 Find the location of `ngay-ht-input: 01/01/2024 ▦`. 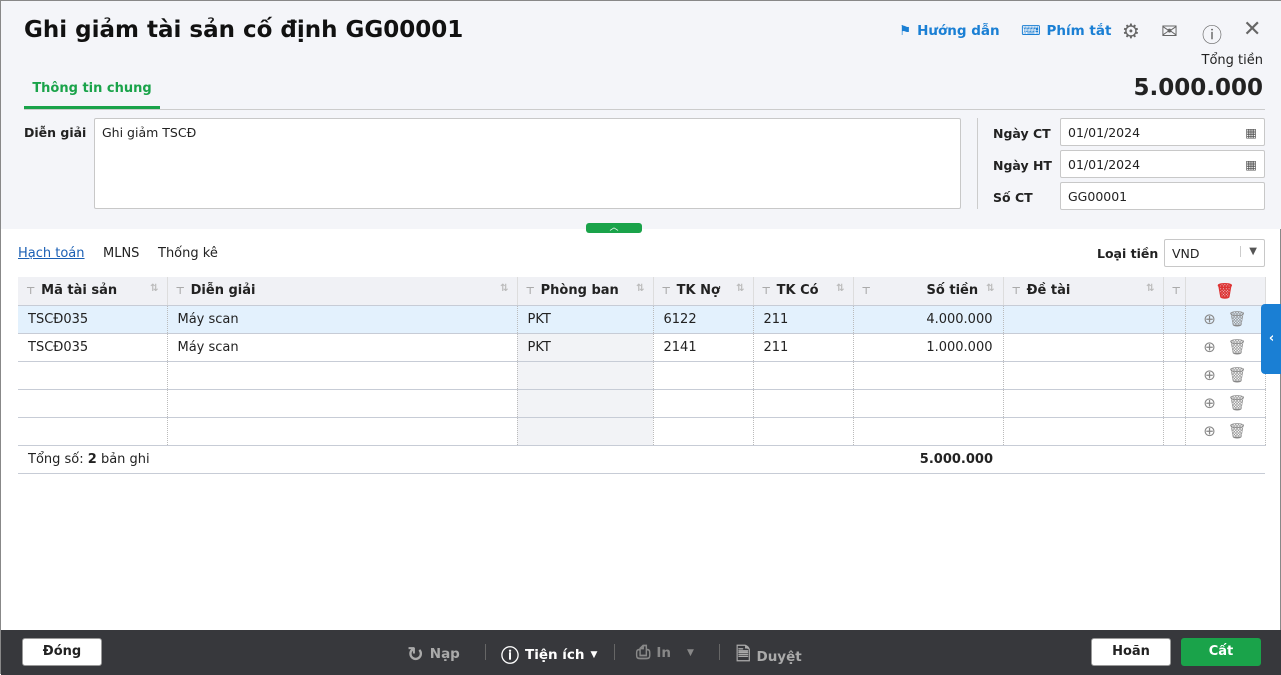

ngay-ht-input: 01/01/2024 ▦ is located at coordinates (1162, 164).